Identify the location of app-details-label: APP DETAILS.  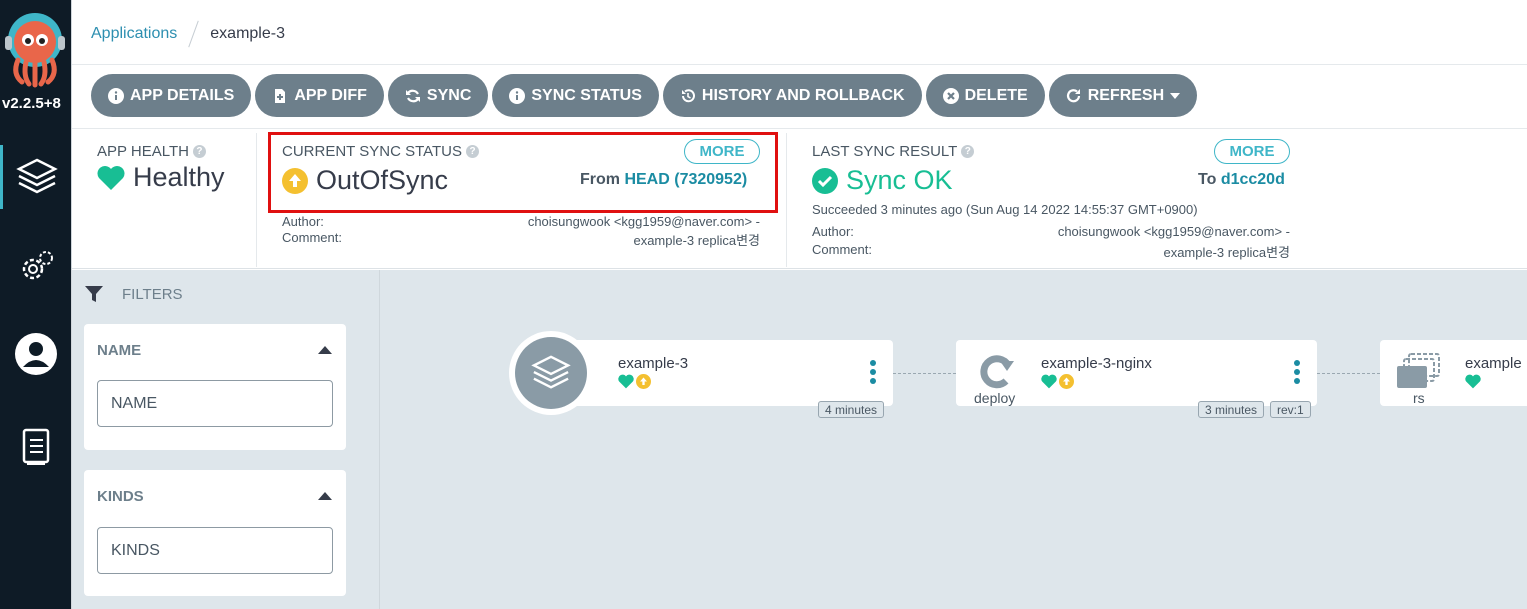
(182, 95).